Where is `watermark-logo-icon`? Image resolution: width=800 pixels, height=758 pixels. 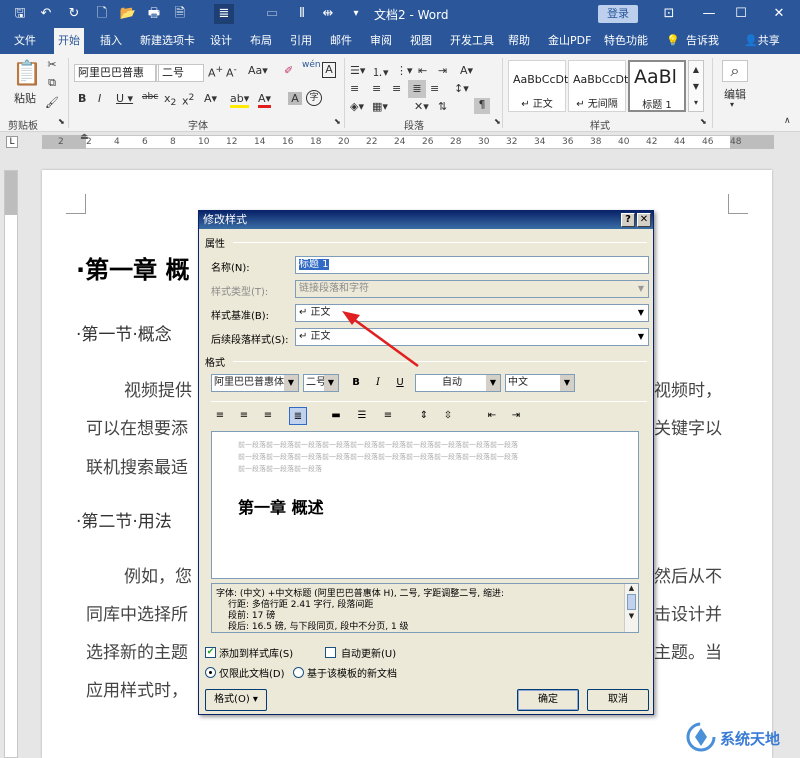 watermark-logo-icon is located at coordinates (701, 737).